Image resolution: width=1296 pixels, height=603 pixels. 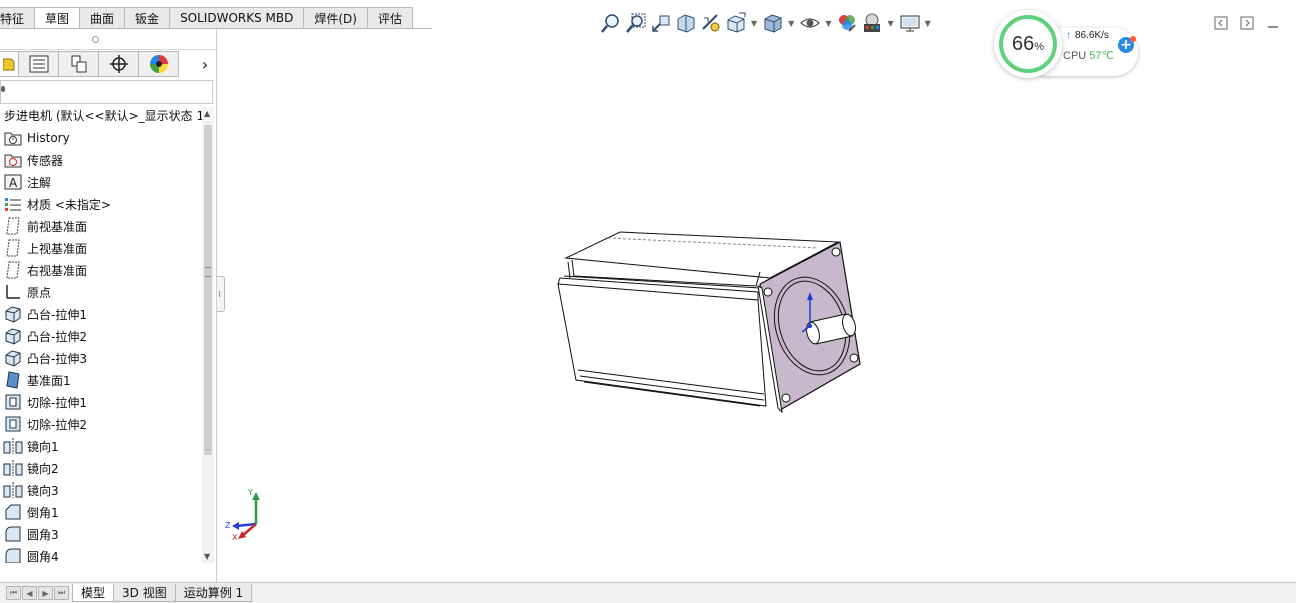 I want to click on next-tab-icon: ▶, so click(x=45, y=593).